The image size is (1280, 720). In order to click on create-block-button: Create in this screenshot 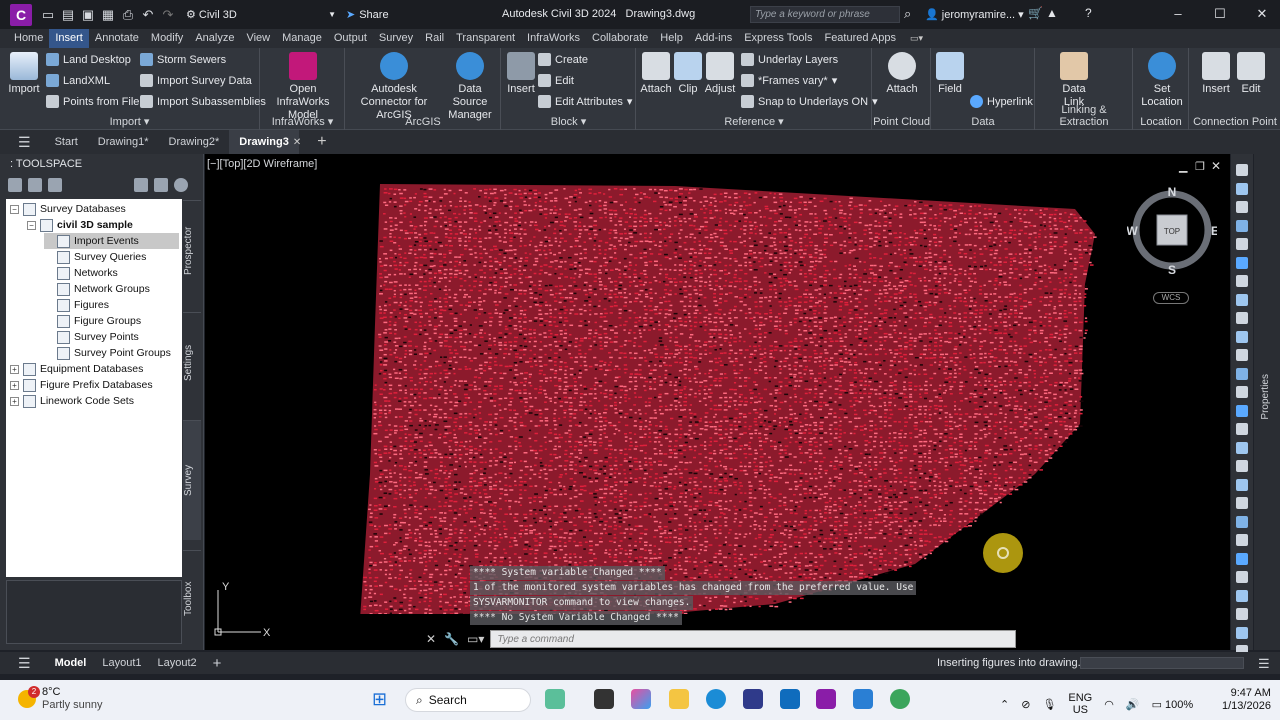, I will do `click(563, 59)`.